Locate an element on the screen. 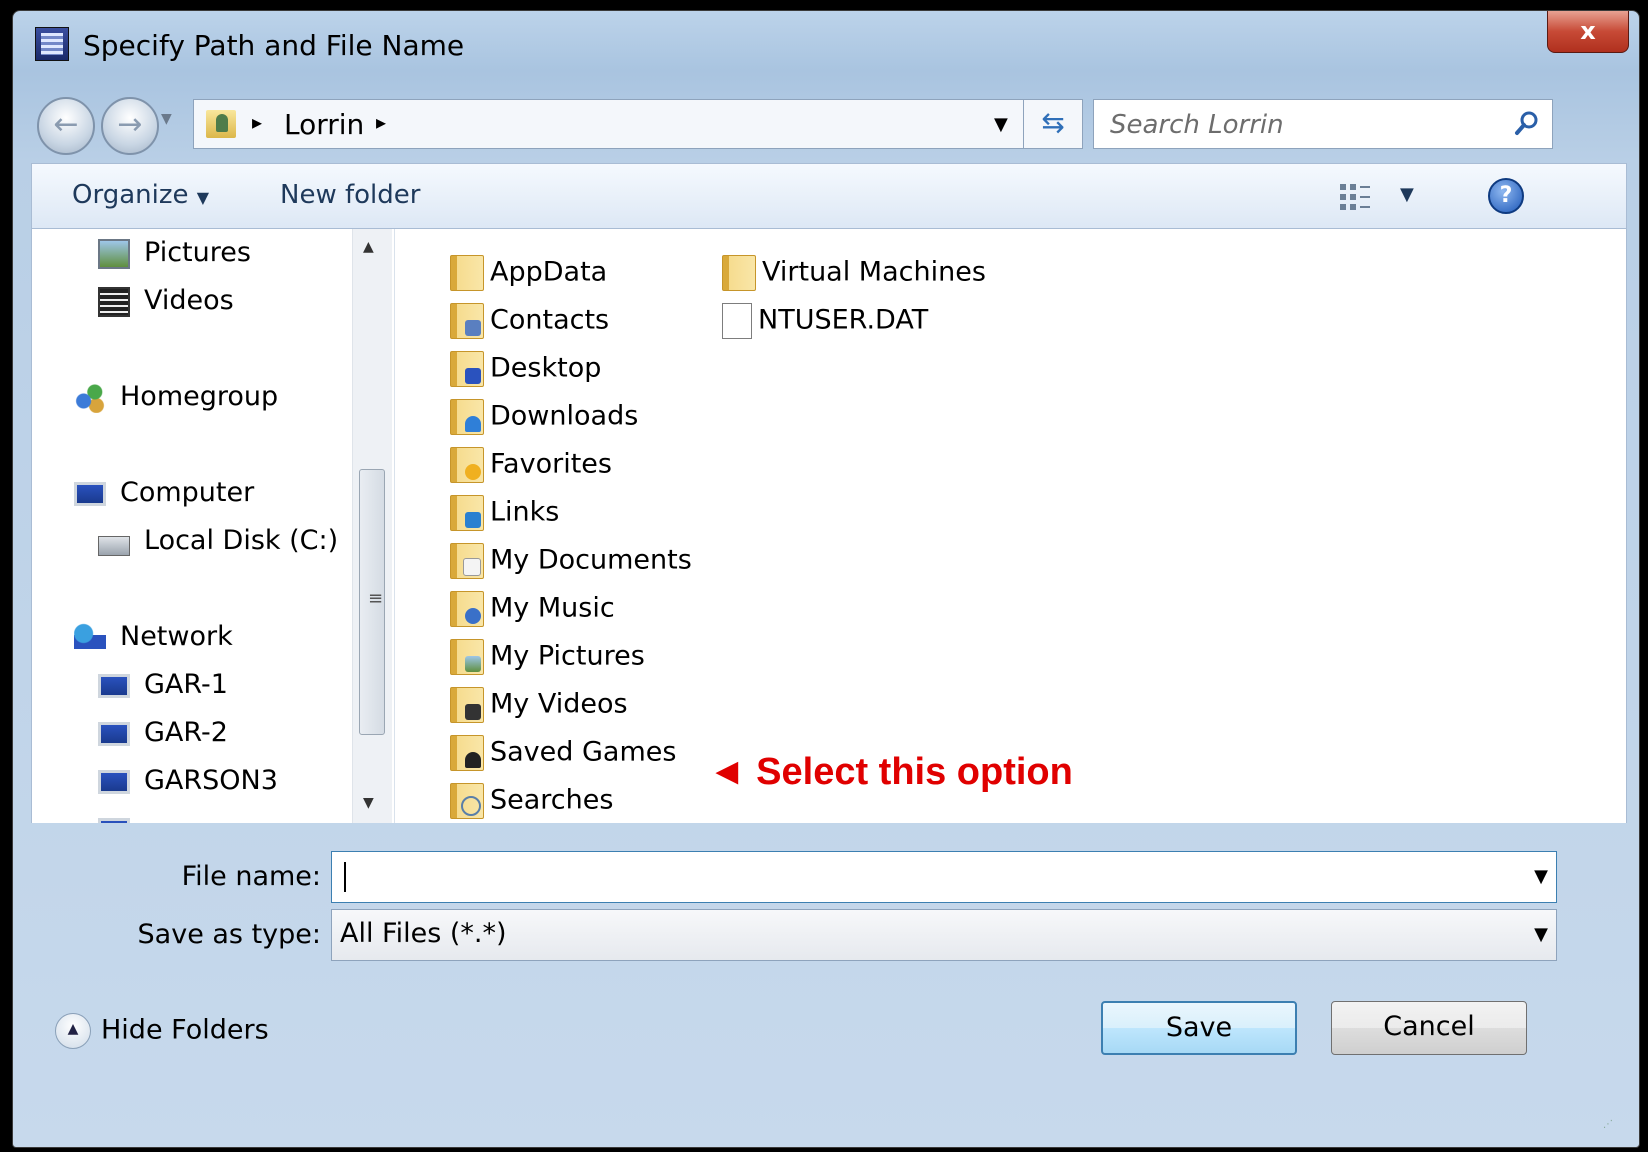  search-icon is located at coordinates (1527, 123).